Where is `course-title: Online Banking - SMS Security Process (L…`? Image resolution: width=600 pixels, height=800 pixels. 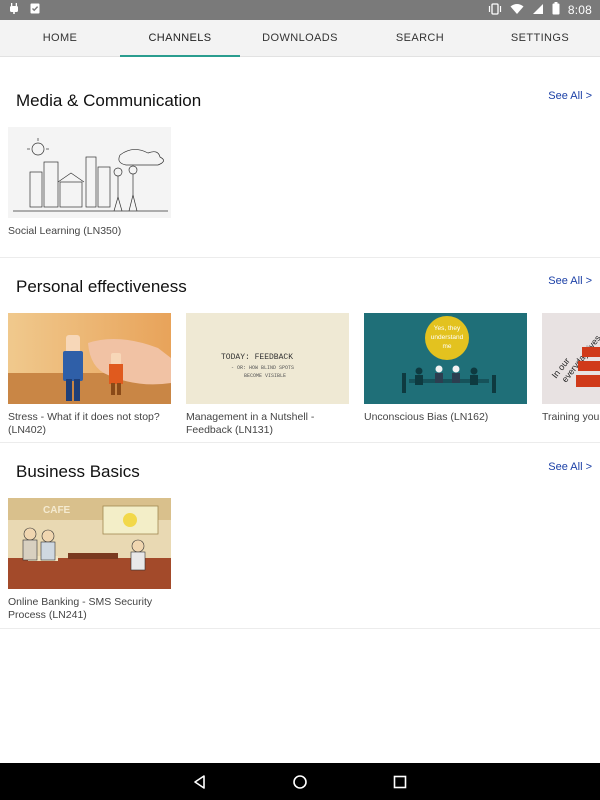
course-title: Online Banking - SMS Security Process (L… is located at coordinates (80, 608).